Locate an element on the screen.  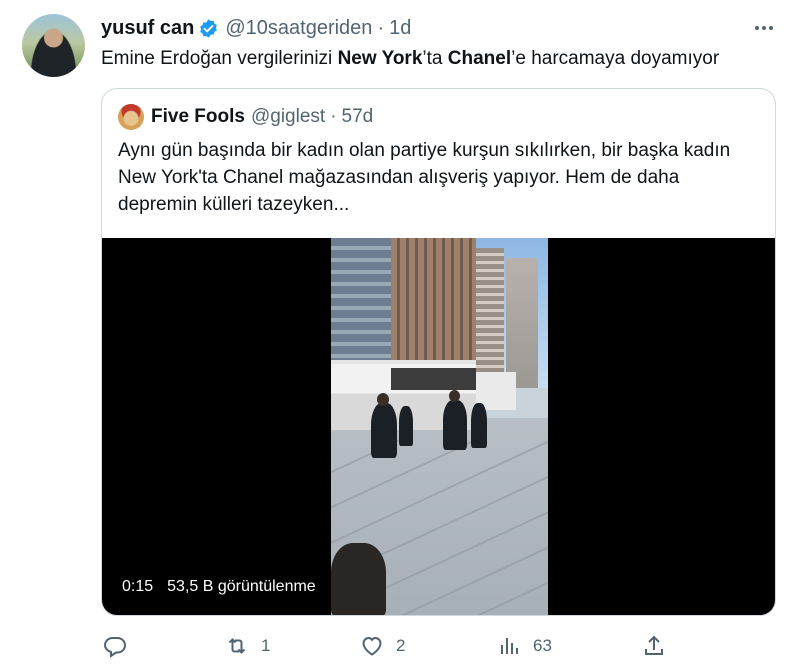
action-bar: 1 2 63 is located at coordinates (391, 646).